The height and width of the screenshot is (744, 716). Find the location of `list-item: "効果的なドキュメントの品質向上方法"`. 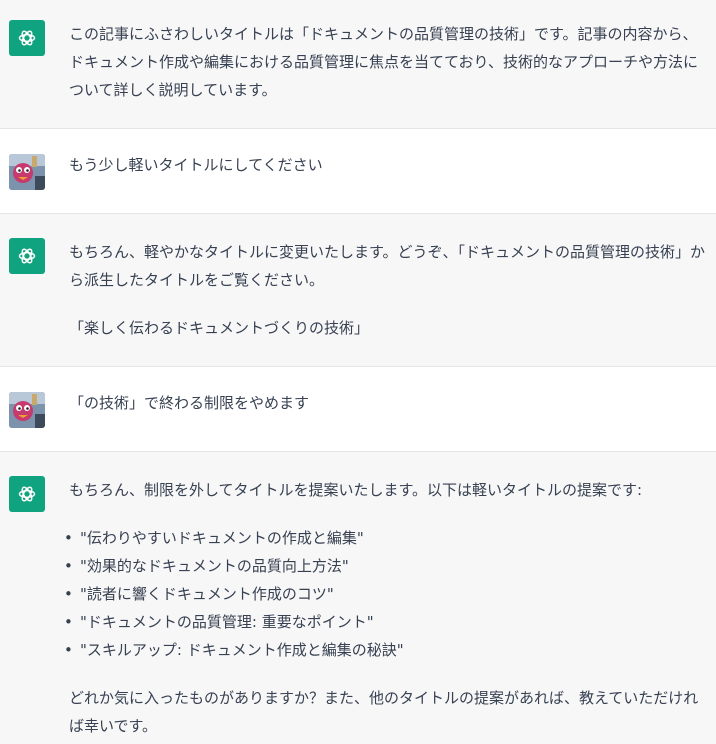

list-item: "効果的なドキュメントの品質向上方法" is located at coordinates (386, 566).